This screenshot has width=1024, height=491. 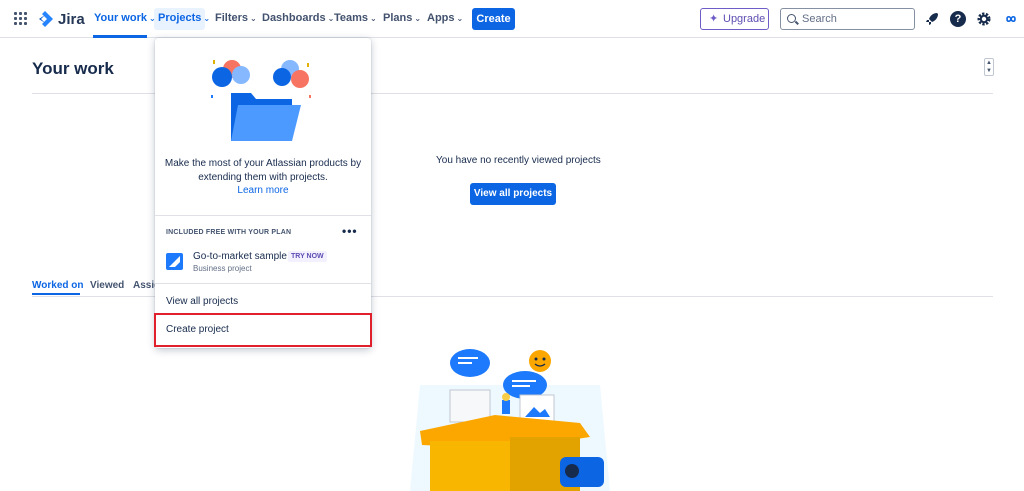 I want to click on nav-plans-label: Plans, so click(x=398, y=18).